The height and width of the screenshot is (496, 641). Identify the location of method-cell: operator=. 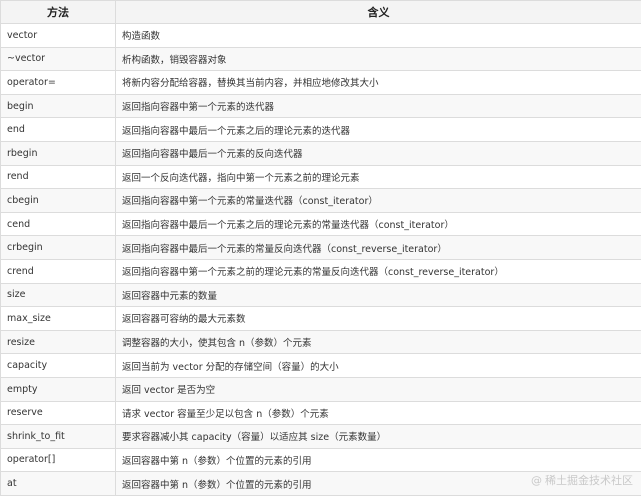
(58, 83).